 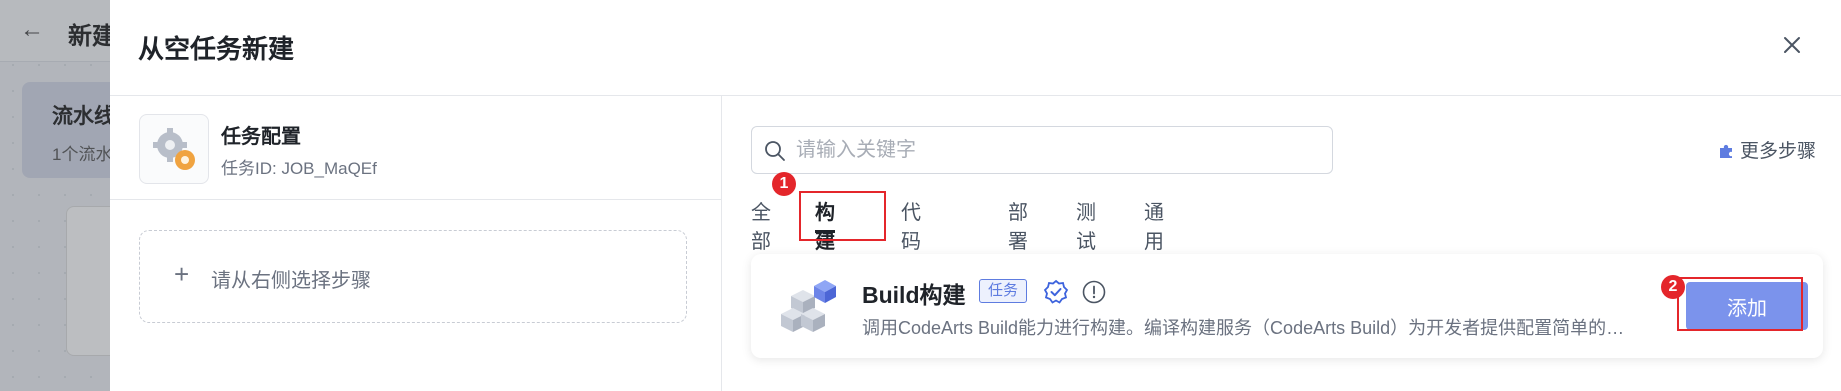 What do you see at coordinates (1792, 45) in the screenshot?
I see `close-icon` at bounding box center [1792, 45].